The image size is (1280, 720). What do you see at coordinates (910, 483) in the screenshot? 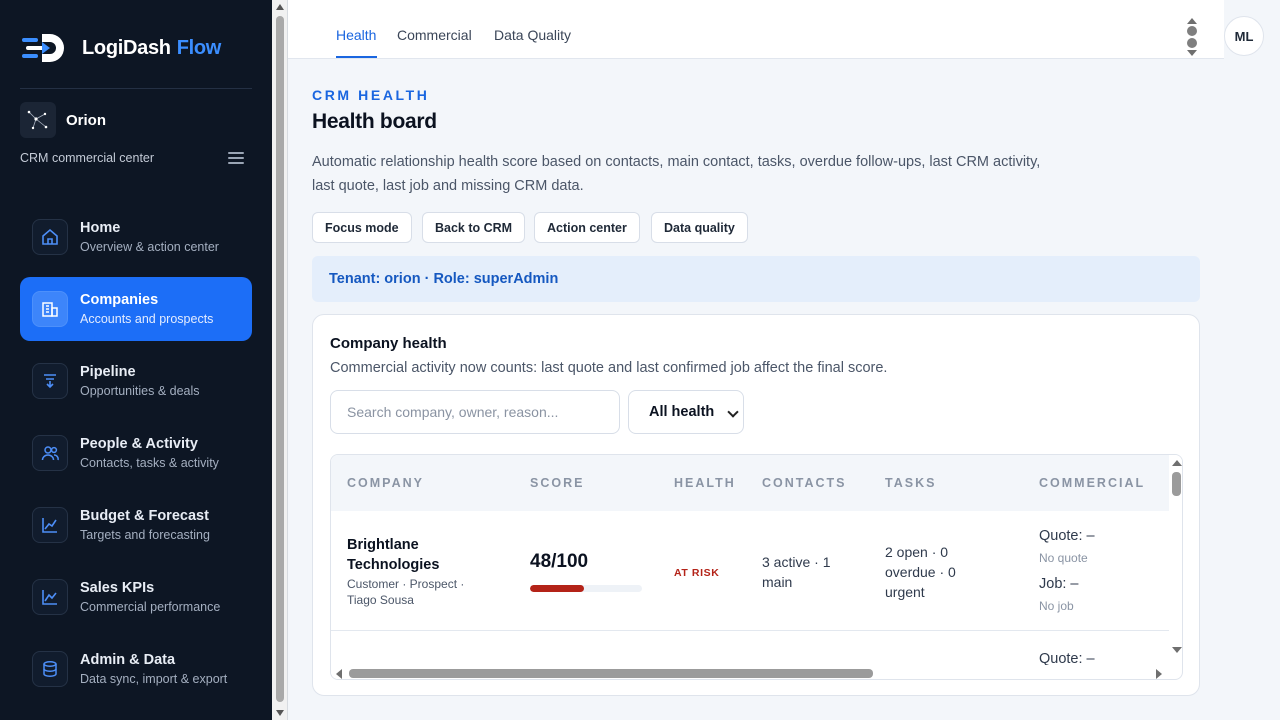
I see `column-header-tasks: TASKS` at bounding box center [910, 483].